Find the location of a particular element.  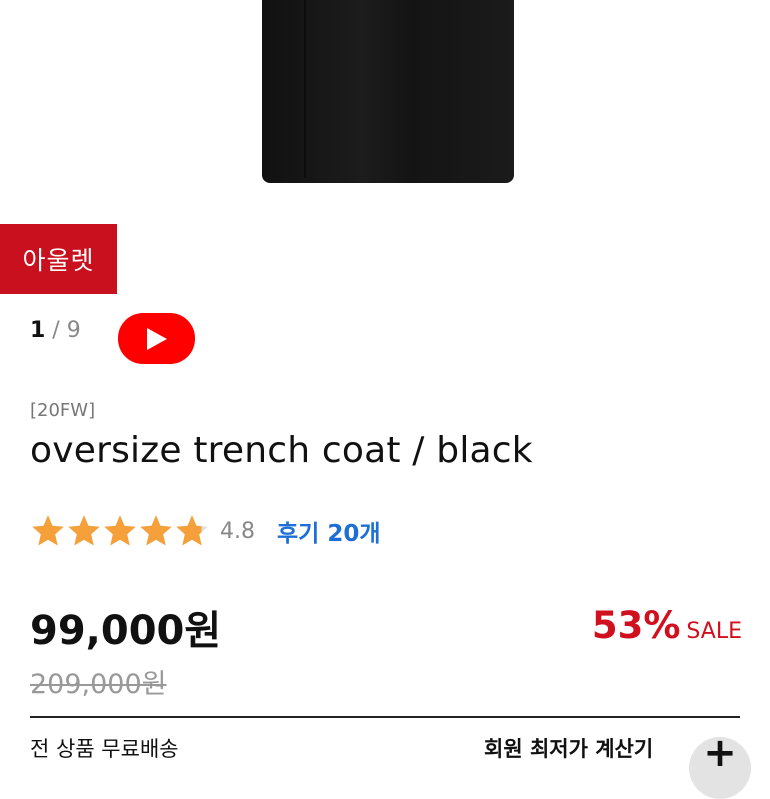

discount-badge: 53% SALE is located at coordinates (667, 625).